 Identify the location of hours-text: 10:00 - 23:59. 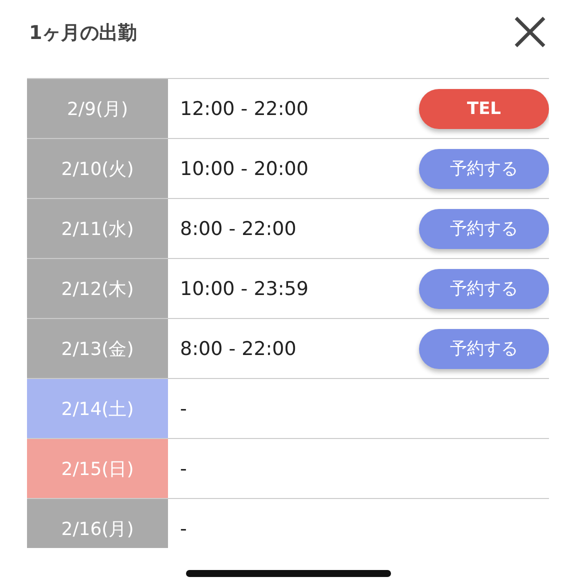
(244, 289).